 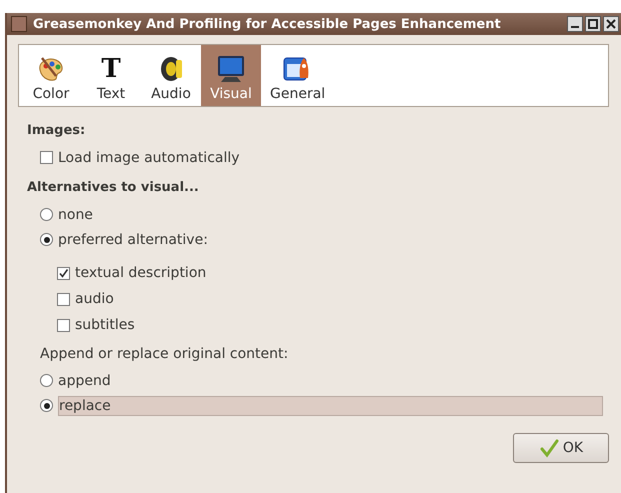 I want to click on tab: Audio, so click(x=171, y=75).